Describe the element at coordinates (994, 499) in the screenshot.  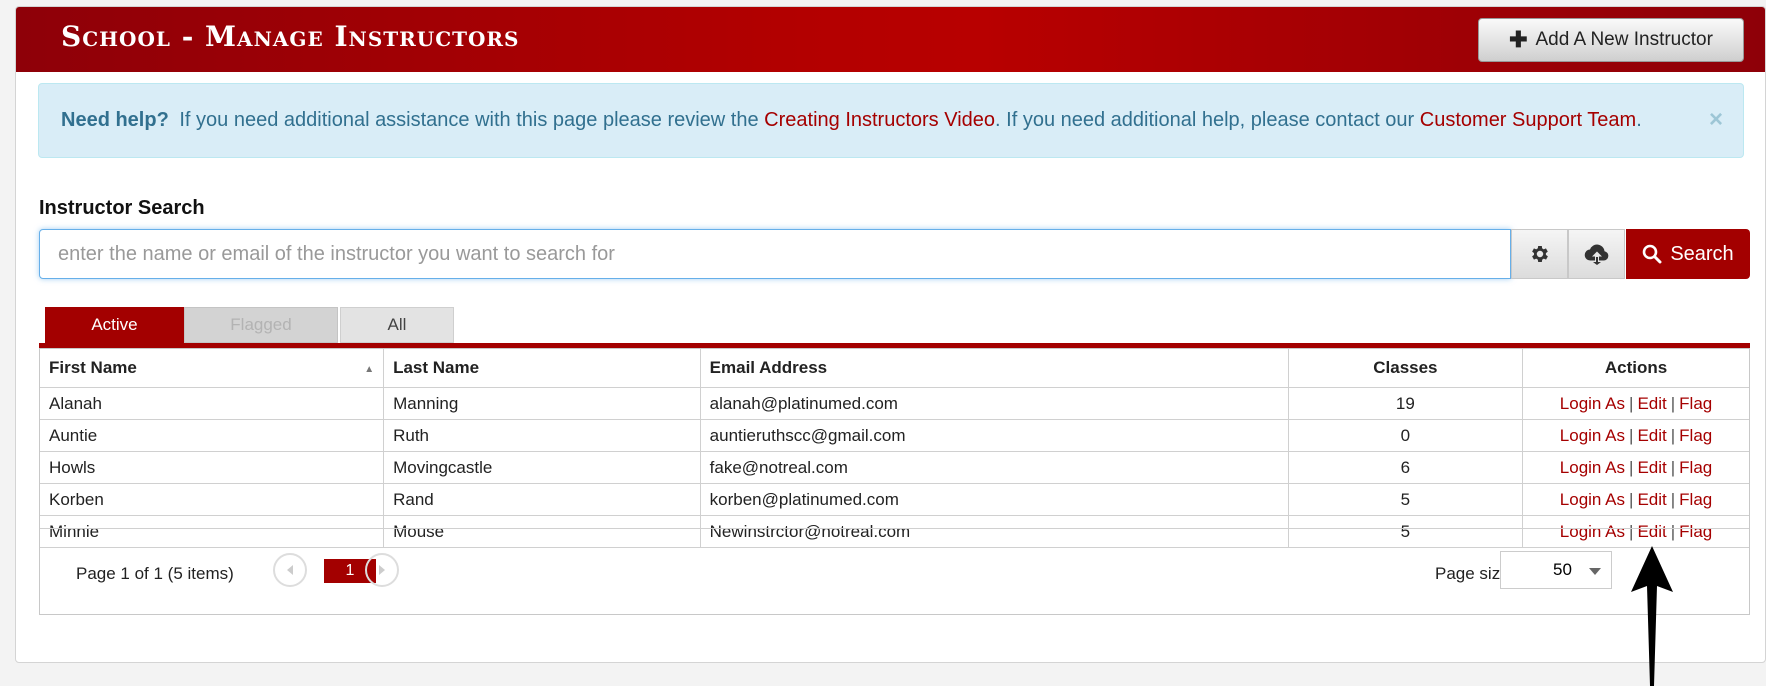
I see `cell-email: korben@platinumed.com` at that location.